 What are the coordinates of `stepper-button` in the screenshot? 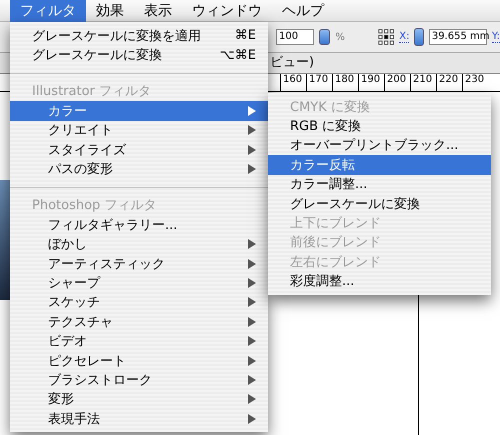 It's located at (419, 37).